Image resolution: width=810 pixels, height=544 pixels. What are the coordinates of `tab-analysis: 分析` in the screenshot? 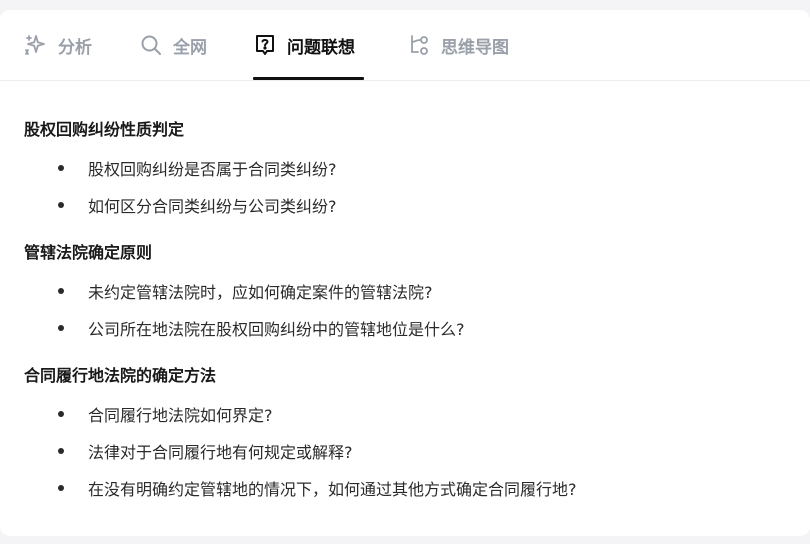 It's located at (58, 45).